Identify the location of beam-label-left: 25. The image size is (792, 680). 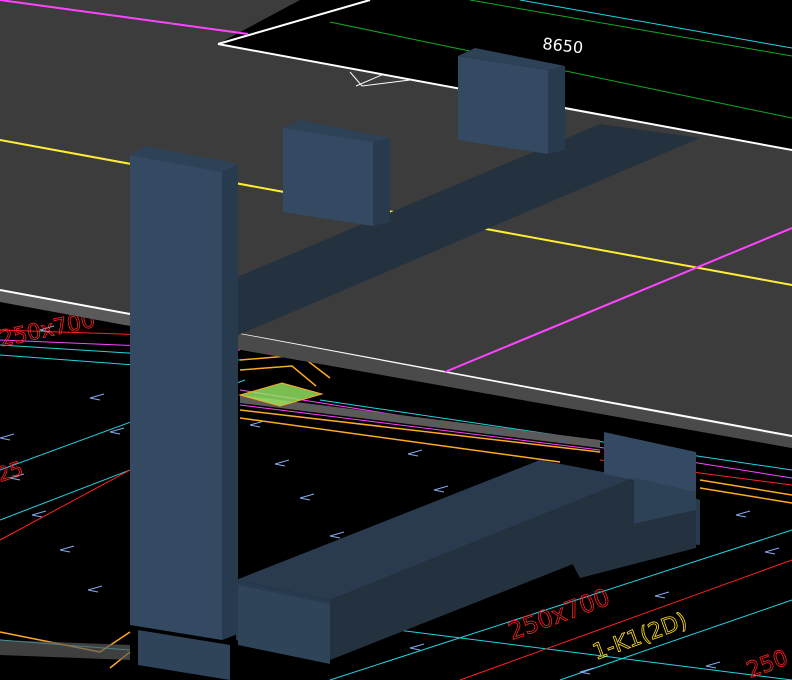
(13, 471).